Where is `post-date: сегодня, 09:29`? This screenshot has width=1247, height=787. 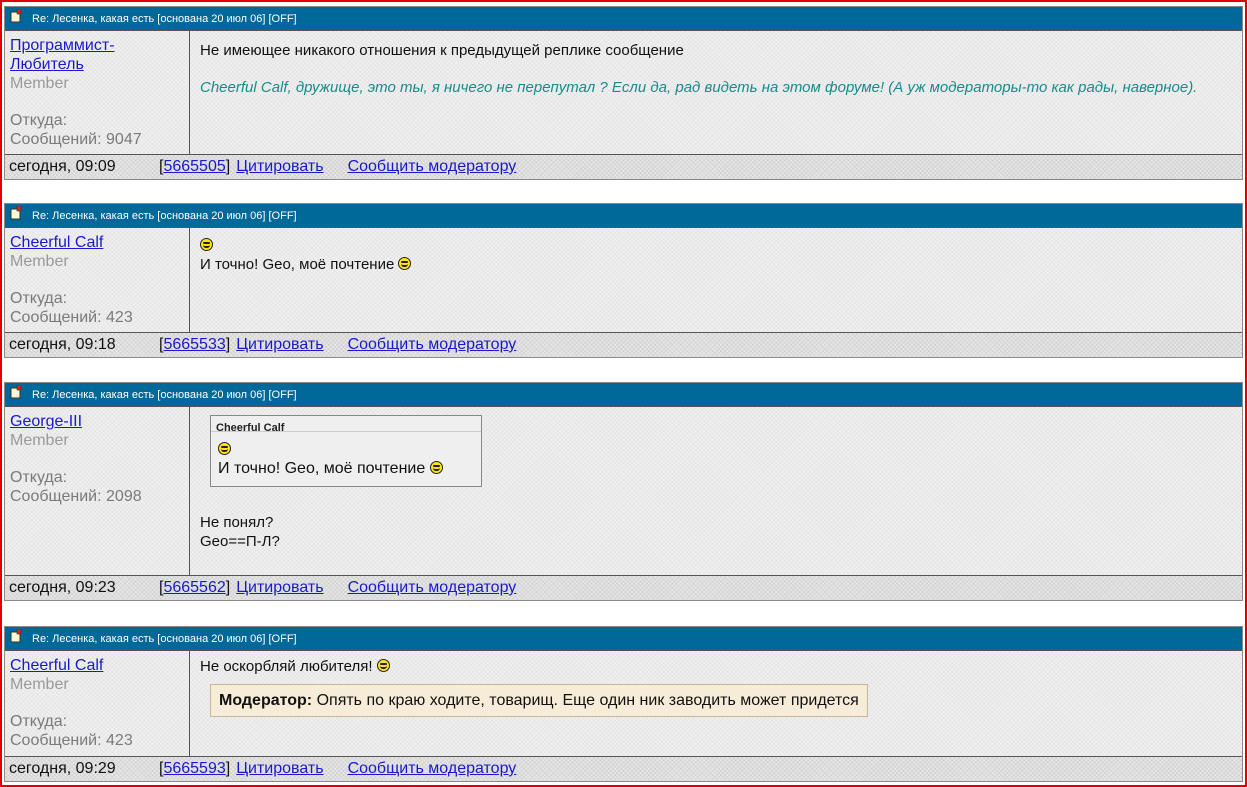
post-date: сегодня, 09:29 is located at coordinates (62, 768).